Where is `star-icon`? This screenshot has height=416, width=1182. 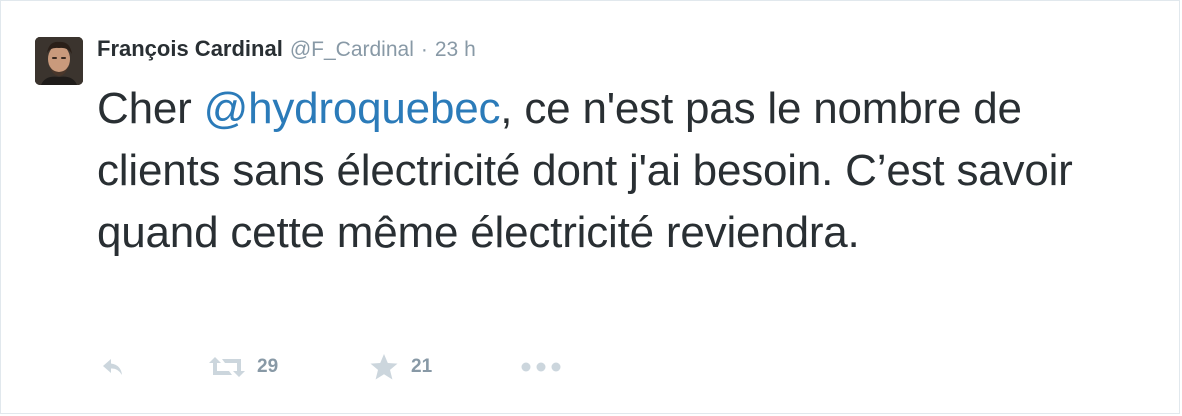
star-icon is located at coordinates (384, 367).